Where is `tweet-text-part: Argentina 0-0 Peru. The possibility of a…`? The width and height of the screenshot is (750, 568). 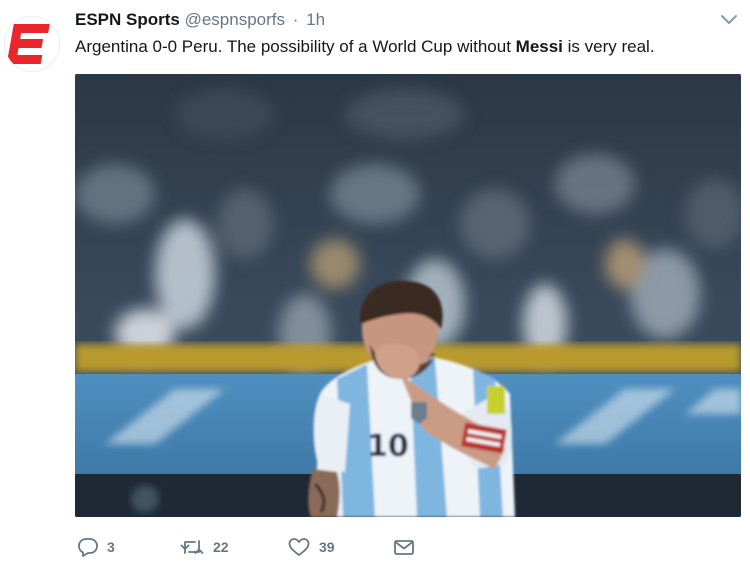
tweet-text-part: Argentina 0-0 Peru. The possibility of a… is located at coordinates (295, 46).